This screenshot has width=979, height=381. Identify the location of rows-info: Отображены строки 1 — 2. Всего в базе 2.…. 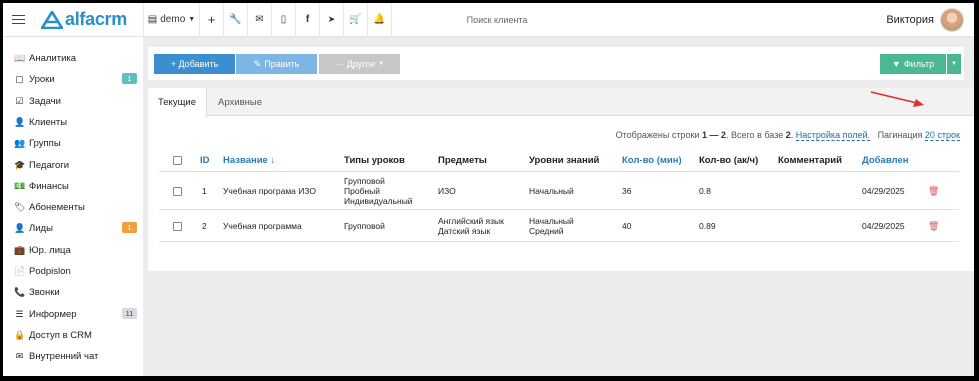
(787, 135).